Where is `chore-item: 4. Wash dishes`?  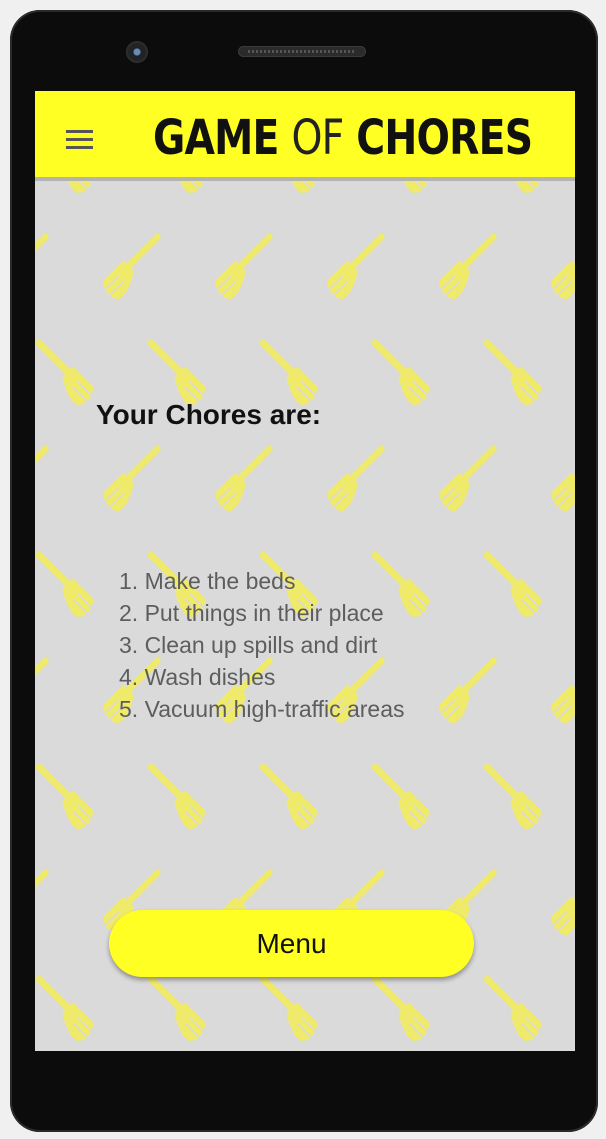 chore-item: 4. Wash dishes is located at coordinates (197, 677).